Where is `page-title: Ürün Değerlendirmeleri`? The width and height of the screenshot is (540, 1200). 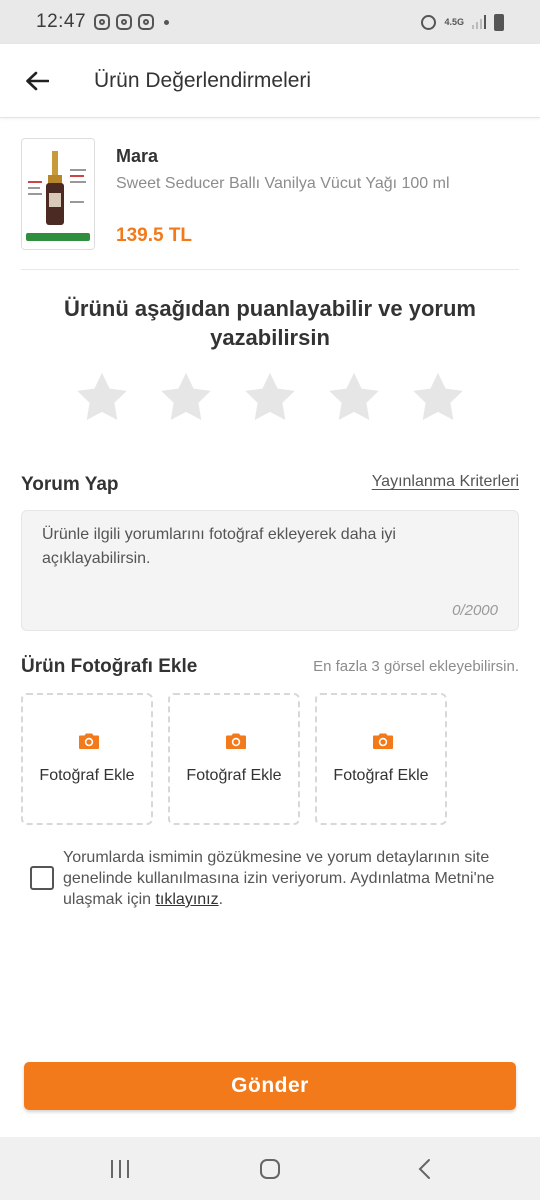 page-title: Ürün Değerlendirmeleri is located at coordinates (203, 80).